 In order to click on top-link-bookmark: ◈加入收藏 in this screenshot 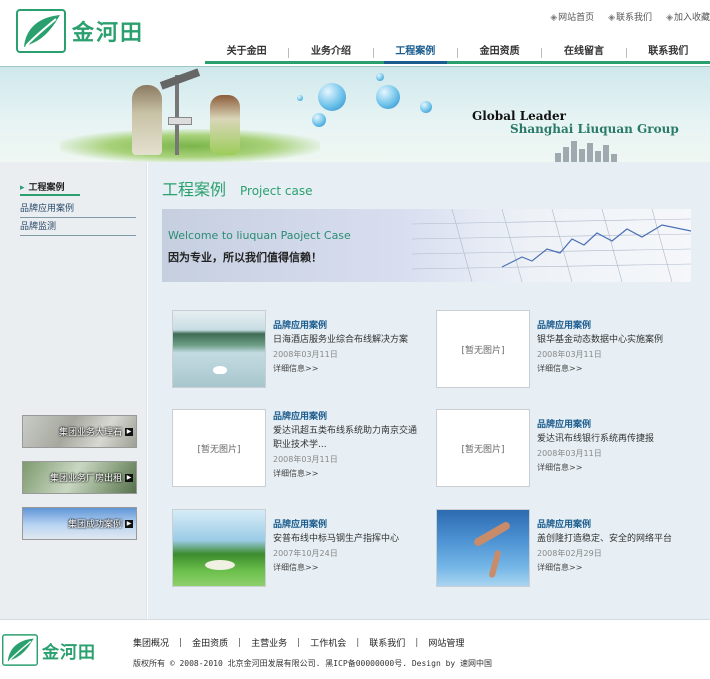, I will do `click(688, 16)`.